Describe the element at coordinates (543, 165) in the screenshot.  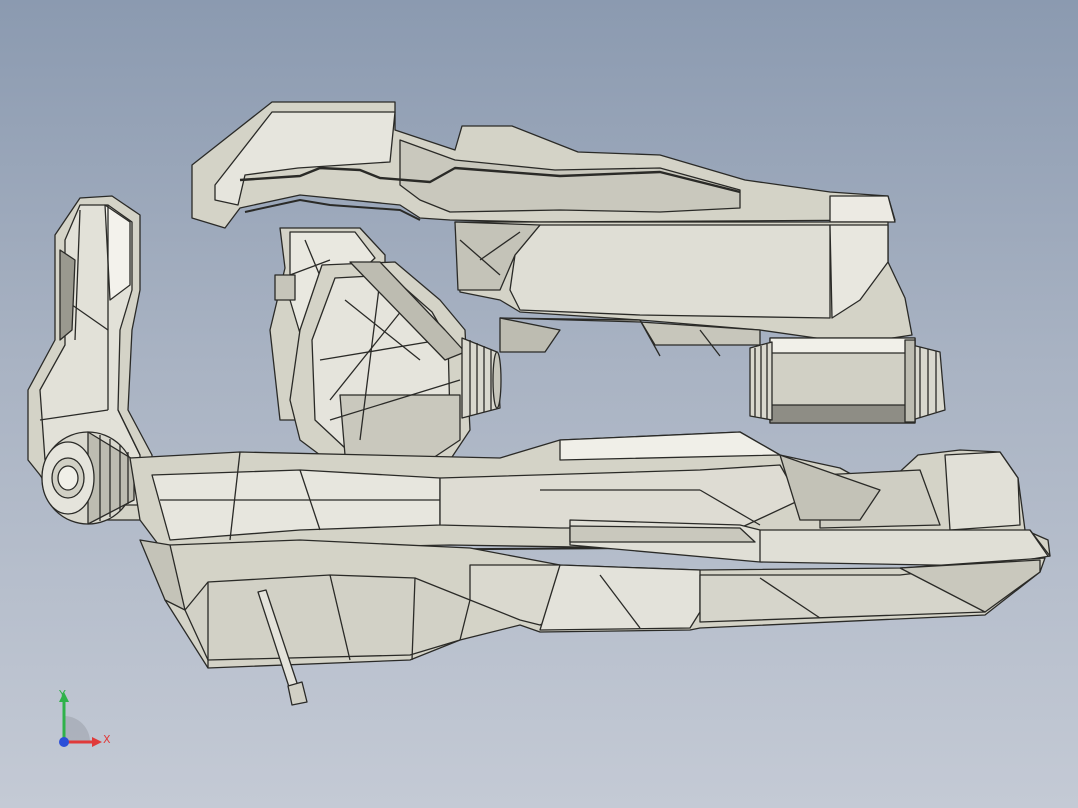
I see `top-shell-part` at that location.